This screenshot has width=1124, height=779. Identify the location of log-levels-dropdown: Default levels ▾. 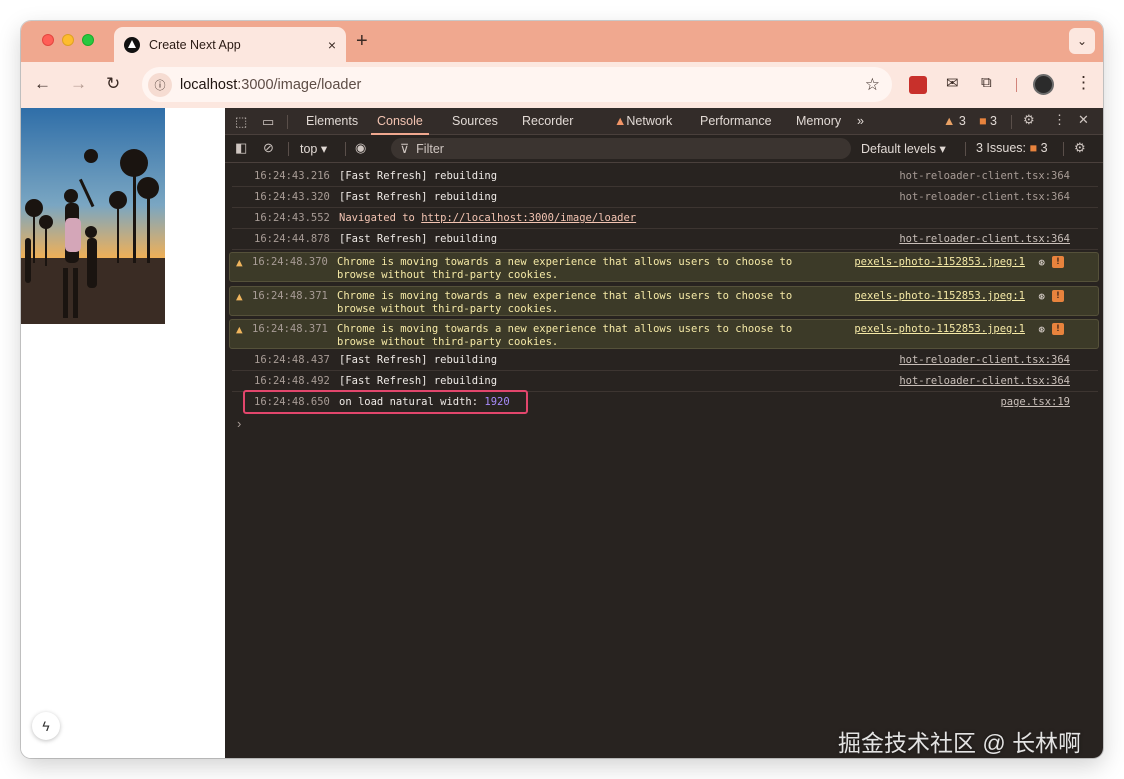
(903, 148).